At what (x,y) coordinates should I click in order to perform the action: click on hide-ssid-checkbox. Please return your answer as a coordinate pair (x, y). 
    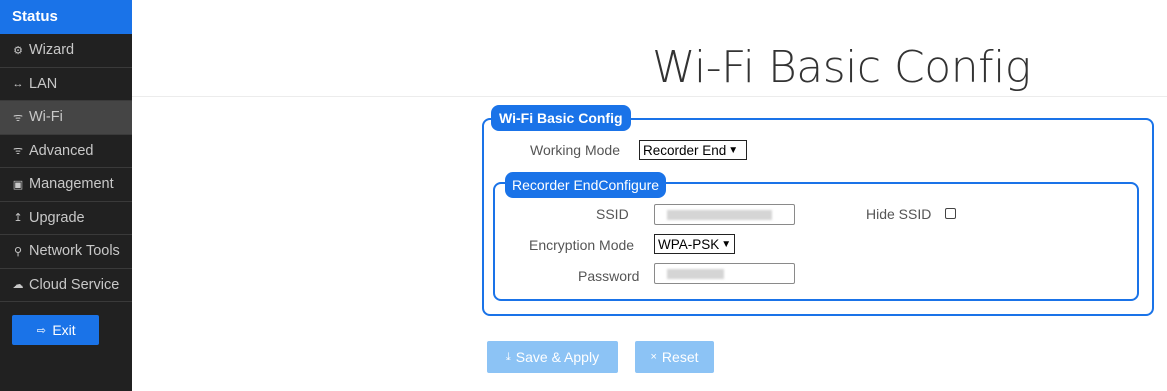
    Looking at the image, I should click on (950, 213).